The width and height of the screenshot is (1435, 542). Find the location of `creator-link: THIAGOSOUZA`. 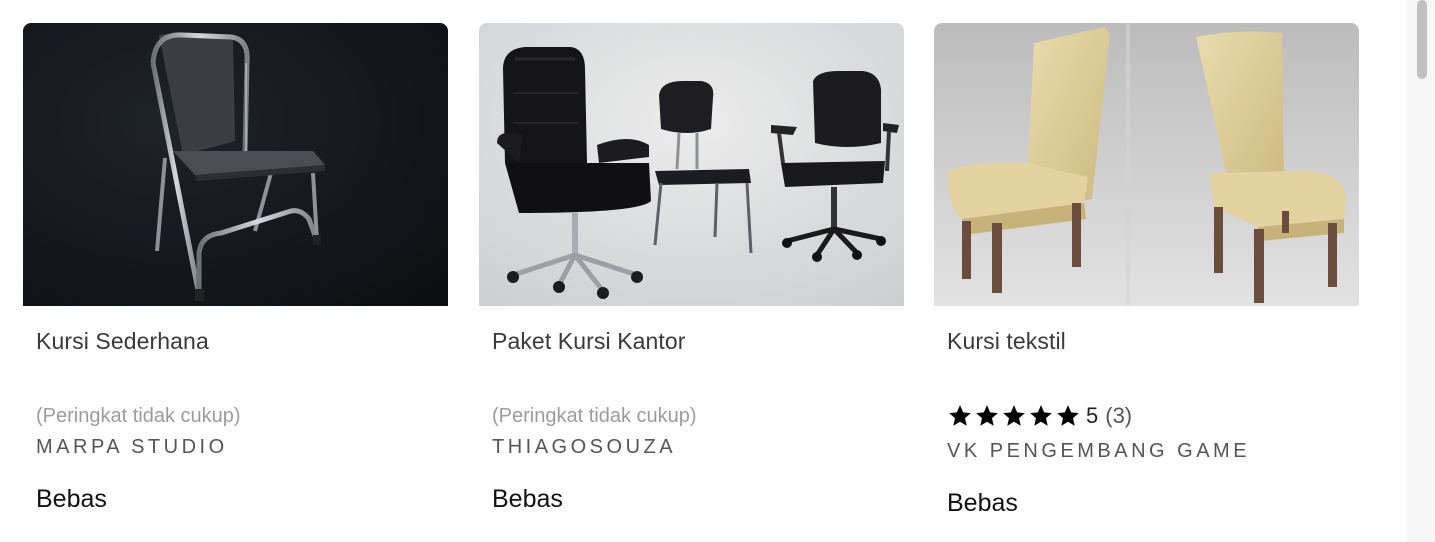

creator-link: THIAGOSOUZA is located at coordinates (584, 447).